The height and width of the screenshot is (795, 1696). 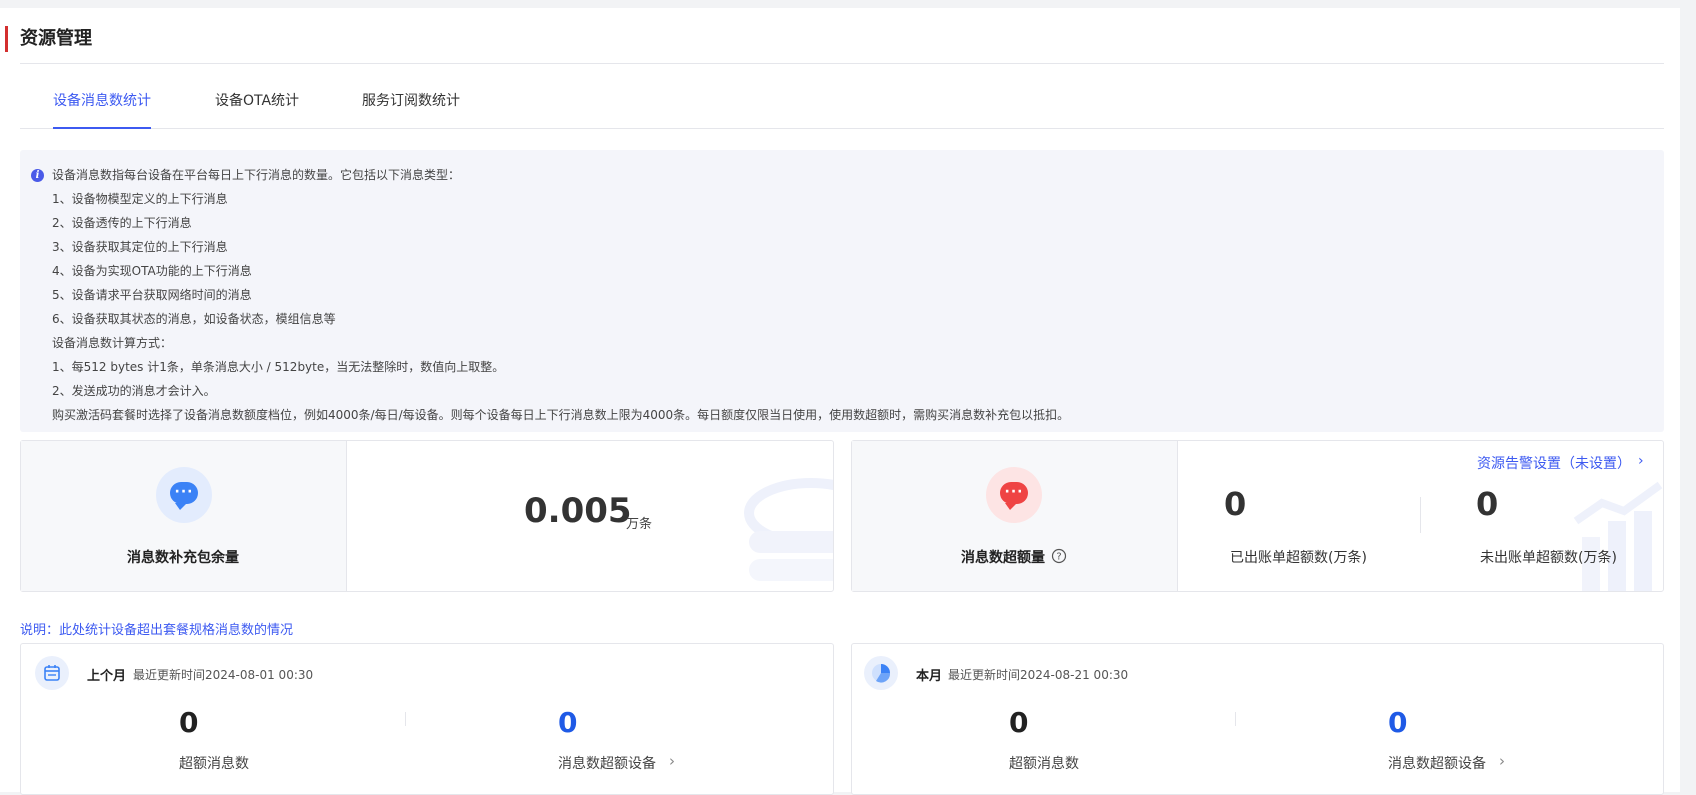 What do you see at coordinates (52, 673) in the screenshot?
I see `calendar-icon` at bounding box center [52, 673].